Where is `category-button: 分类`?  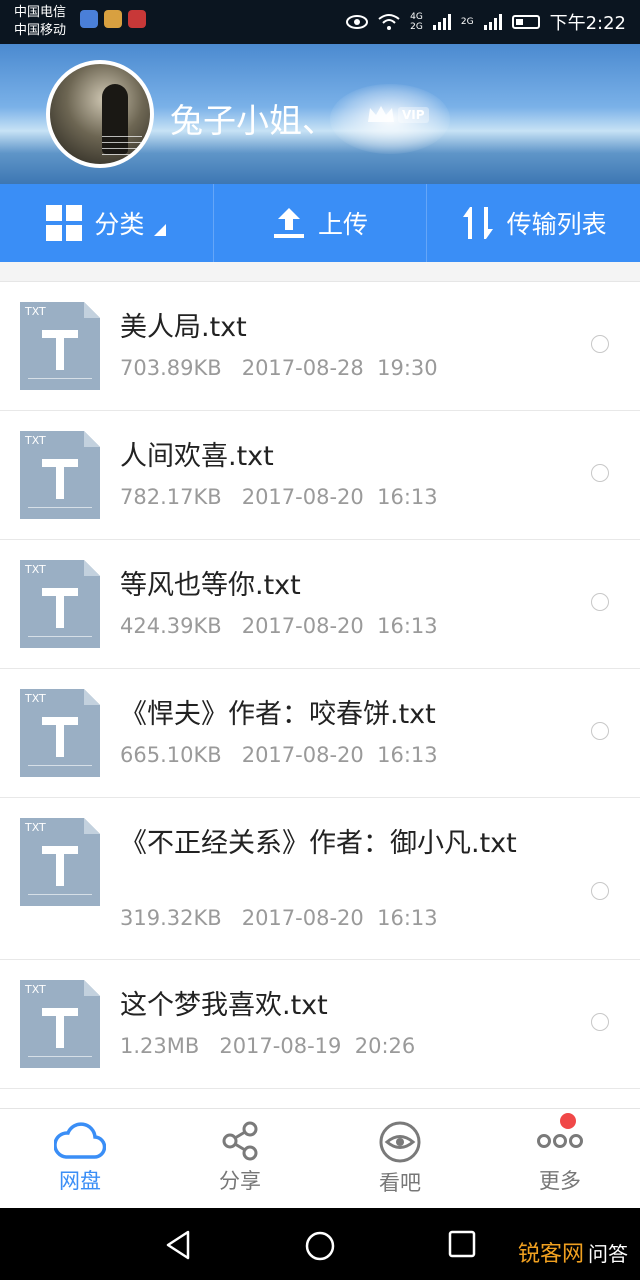
category-button: 分类 is located at coordinates (107, 223).